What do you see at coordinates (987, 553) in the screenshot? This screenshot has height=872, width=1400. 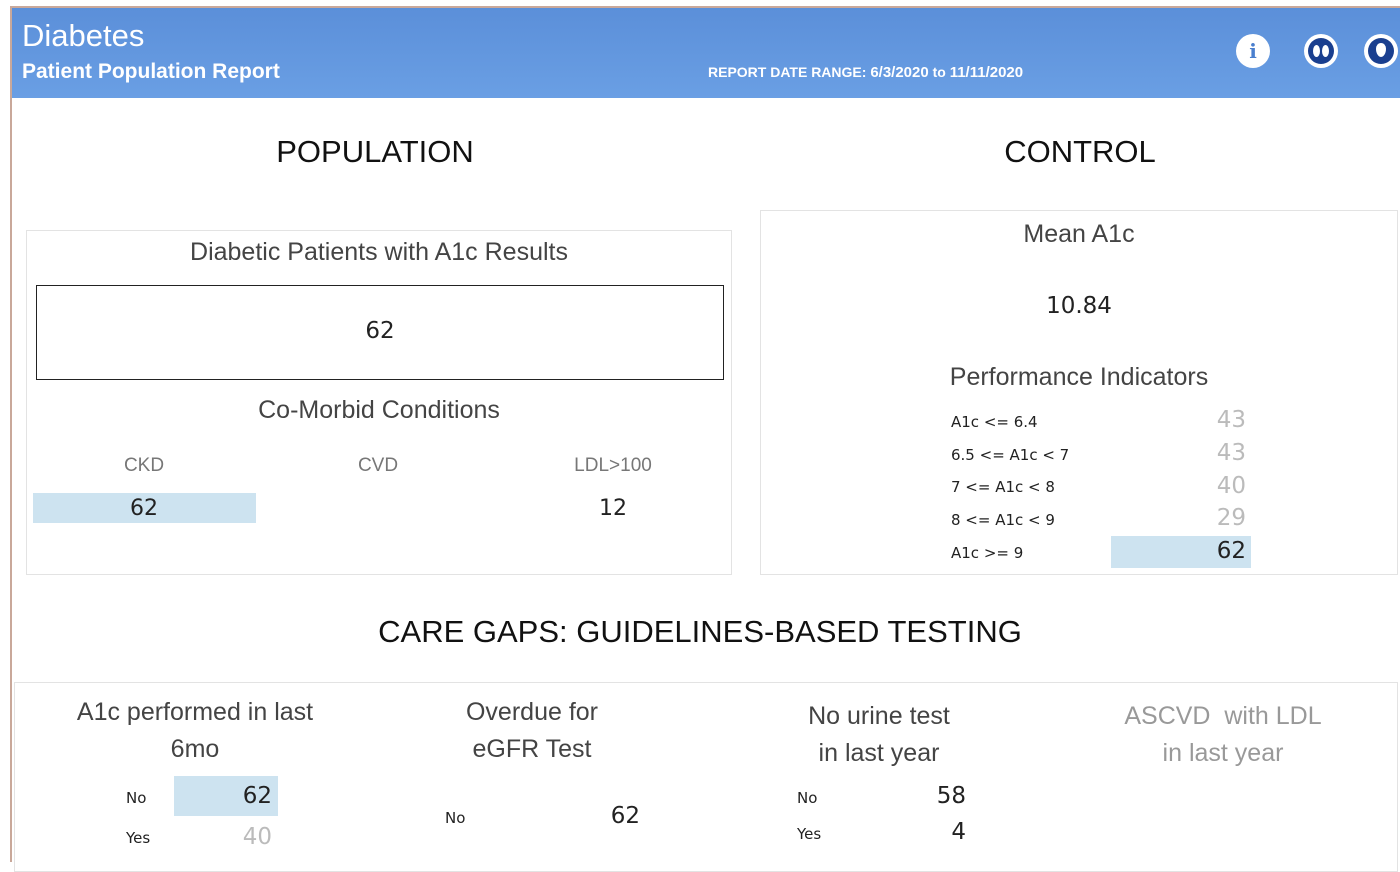 I see `indicator-label: A1c >= 9` at bounding box center [987, 553].